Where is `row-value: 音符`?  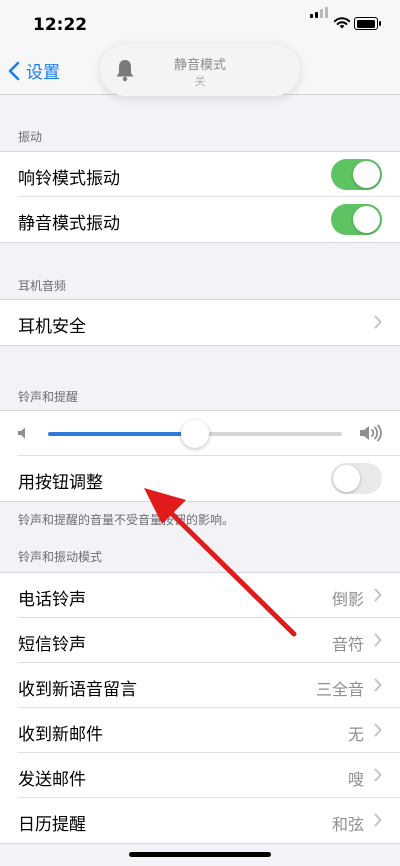
row-value: 音符 is located at coordinates (347, 644).